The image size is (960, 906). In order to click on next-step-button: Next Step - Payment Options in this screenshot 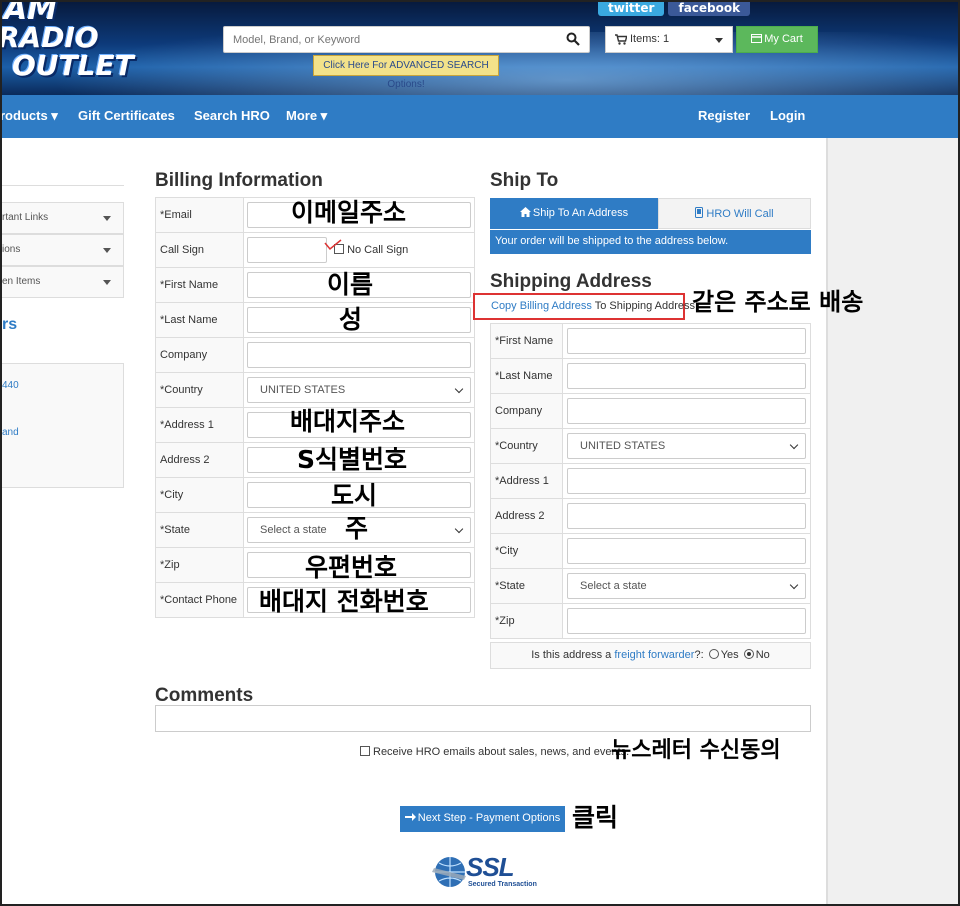, I will do `click(482, 819)`.